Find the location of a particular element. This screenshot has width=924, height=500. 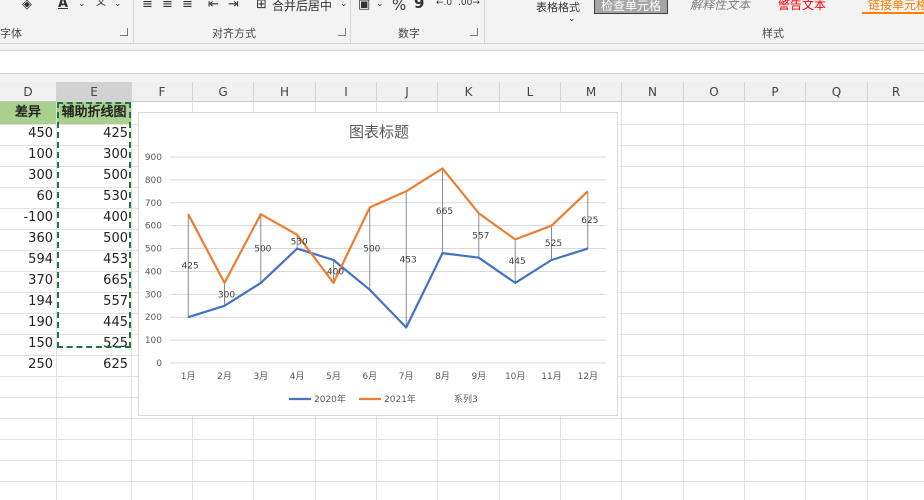

chart-legend: 2020年 2021年 系列3 is located at coordinates (383, 399).